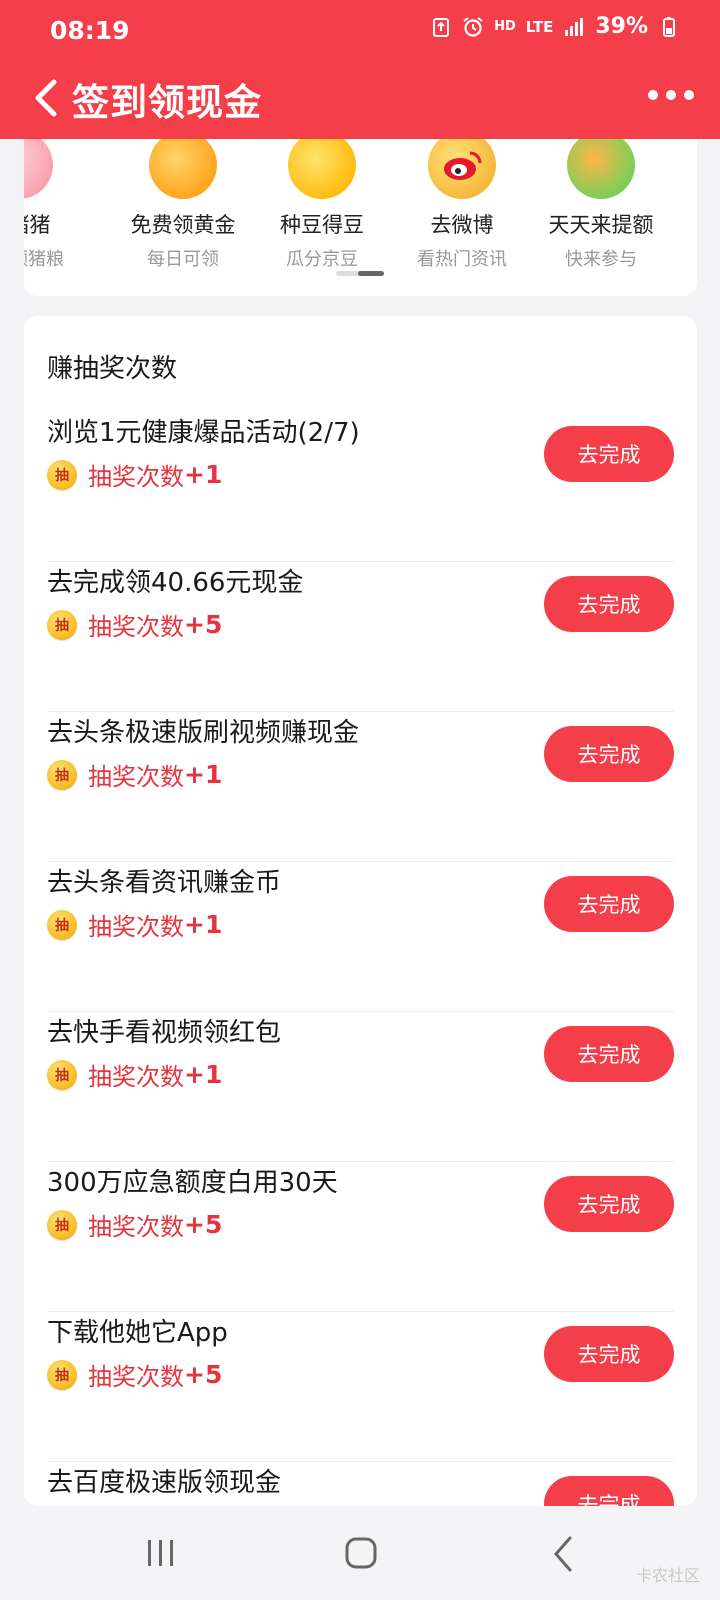  Describe the element at coordinates (192, 1183) in the screenshot. I see `task-title: 300万应急额度白用30天` at that location.